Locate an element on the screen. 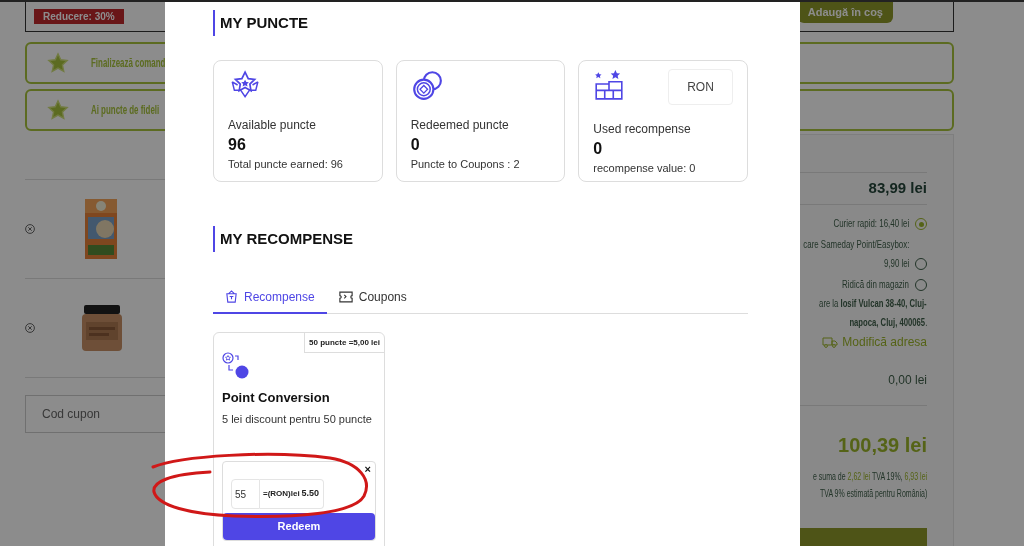 The height and width of the screenshot is (546, 1024). stat-label: Available puncte is located at coordinates (272, 125).